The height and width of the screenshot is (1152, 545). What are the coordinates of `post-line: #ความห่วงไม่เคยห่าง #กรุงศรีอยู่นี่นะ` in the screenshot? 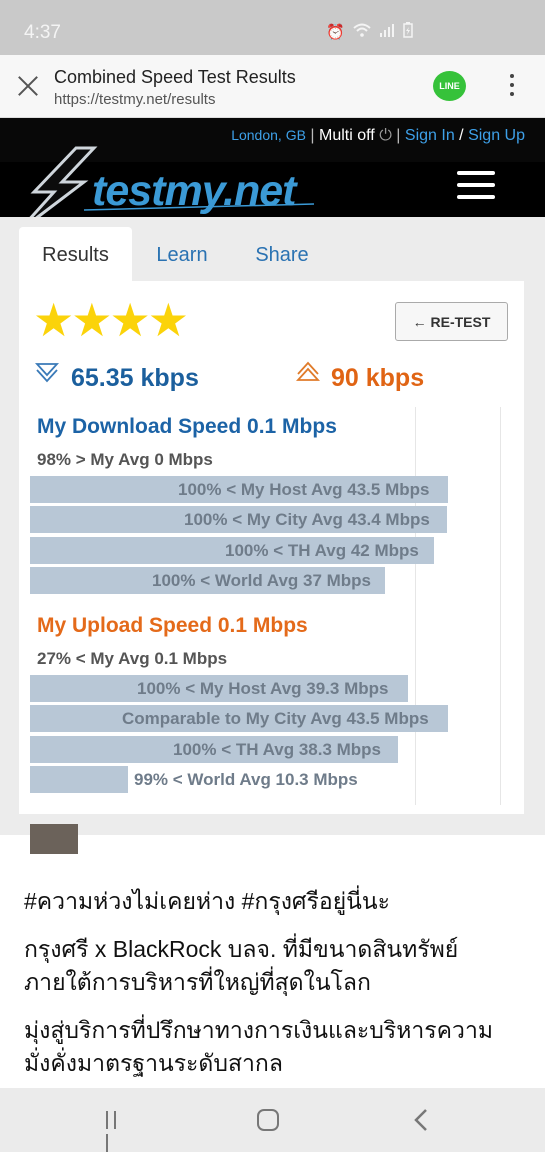 It's located at (207, 901).